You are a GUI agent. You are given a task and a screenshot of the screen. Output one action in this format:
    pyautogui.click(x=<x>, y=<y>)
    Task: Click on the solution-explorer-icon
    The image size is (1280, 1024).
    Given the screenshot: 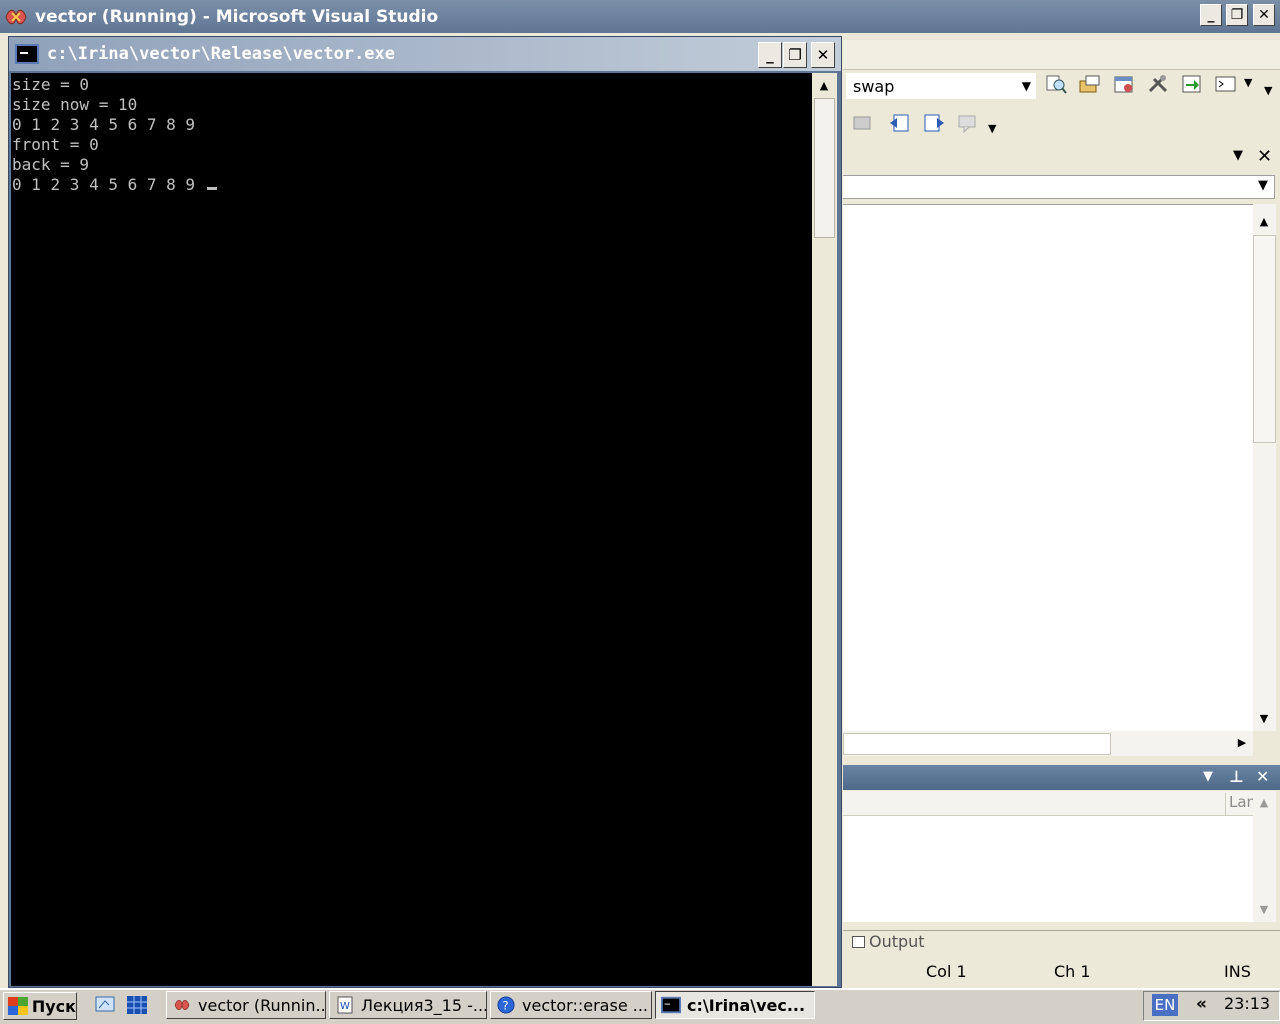 What is the action you would take?
    pyautogui.click(x=1090, y=84)
    